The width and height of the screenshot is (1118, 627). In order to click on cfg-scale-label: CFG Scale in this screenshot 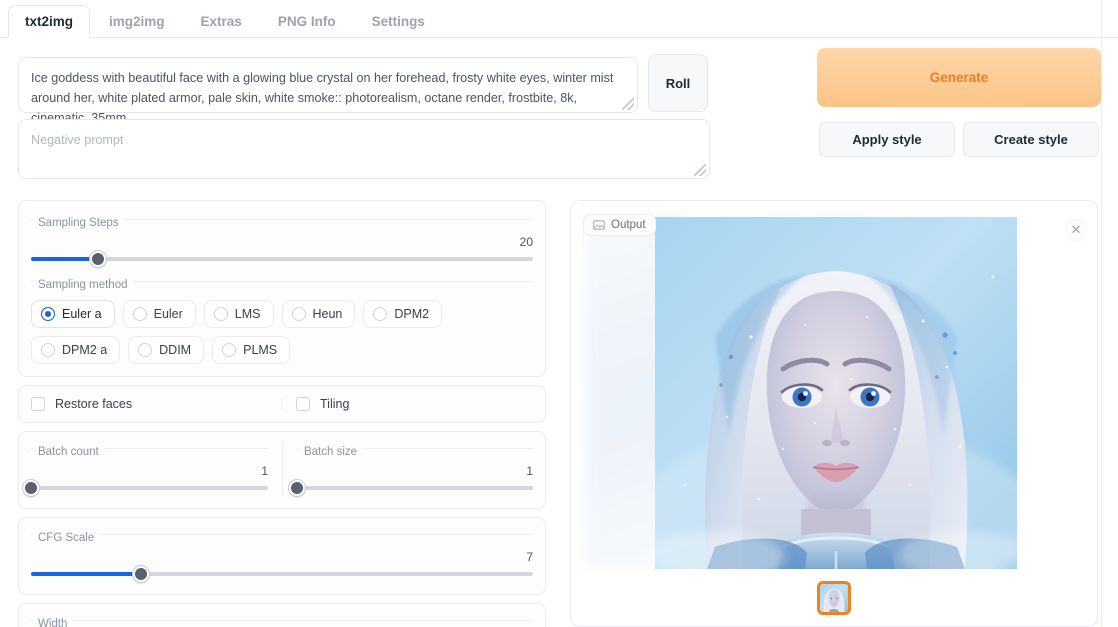, I will do `click(66, 538)`.